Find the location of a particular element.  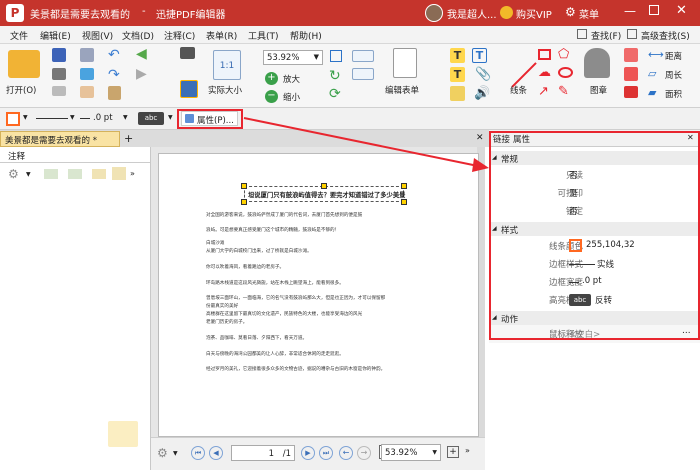

annotation-arrow is located at coordinates (366, 144).